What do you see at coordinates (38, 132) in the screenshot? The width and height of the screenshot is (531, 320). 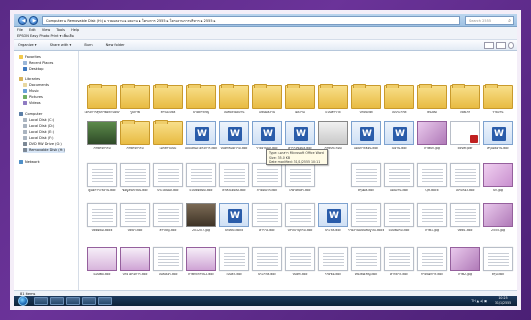 I see `nav-drive-e: Local Disk (E:)` at bounding box center [38, 132].